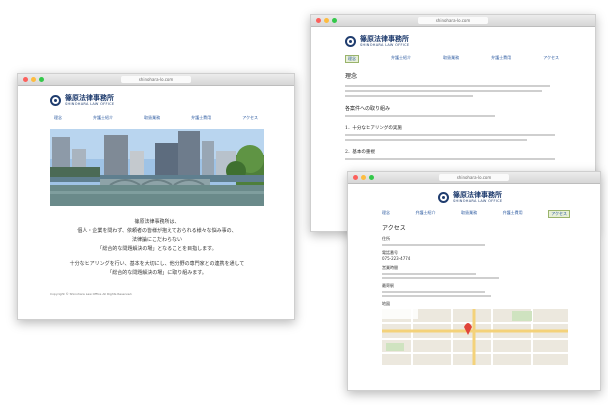 This screenshot has height=405, width=608. Describe the element at coordinates (157, 264) in the screenshot. I see `intro-line: 十分なヒアリングを行い、基本を大切にし、他分野の専門家との連携を通して` at that location.